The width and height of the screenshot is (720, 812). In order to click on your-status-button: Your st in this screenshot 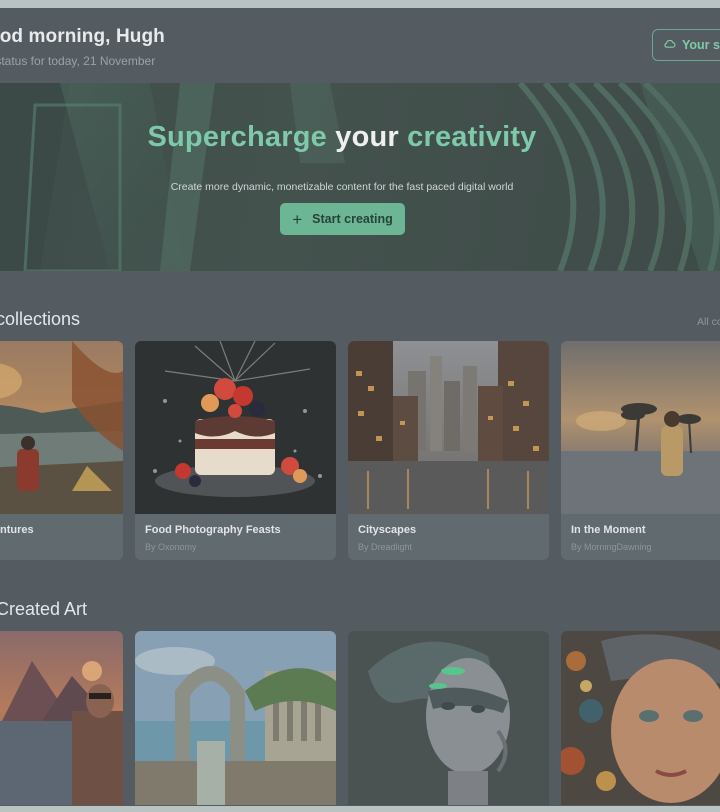, I will do `click(686, 45)`.